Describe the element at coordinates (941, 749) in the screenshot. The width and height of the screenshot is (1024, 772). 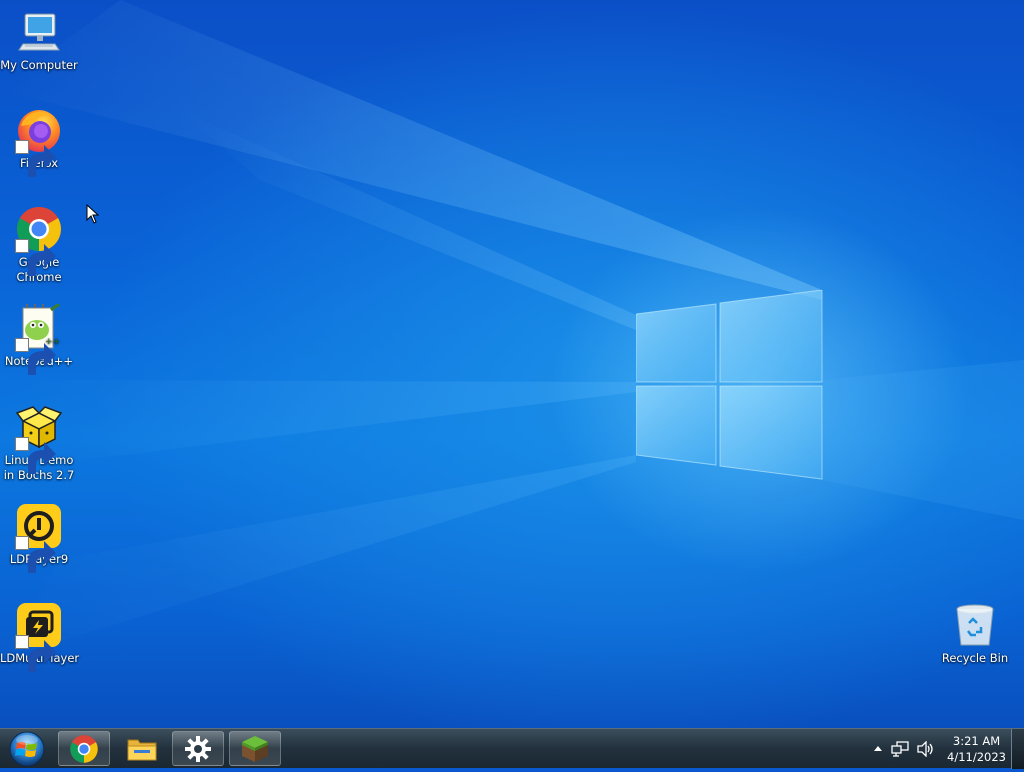
I see `system-tray: 3:21 AM 4/11/2023` at that location.